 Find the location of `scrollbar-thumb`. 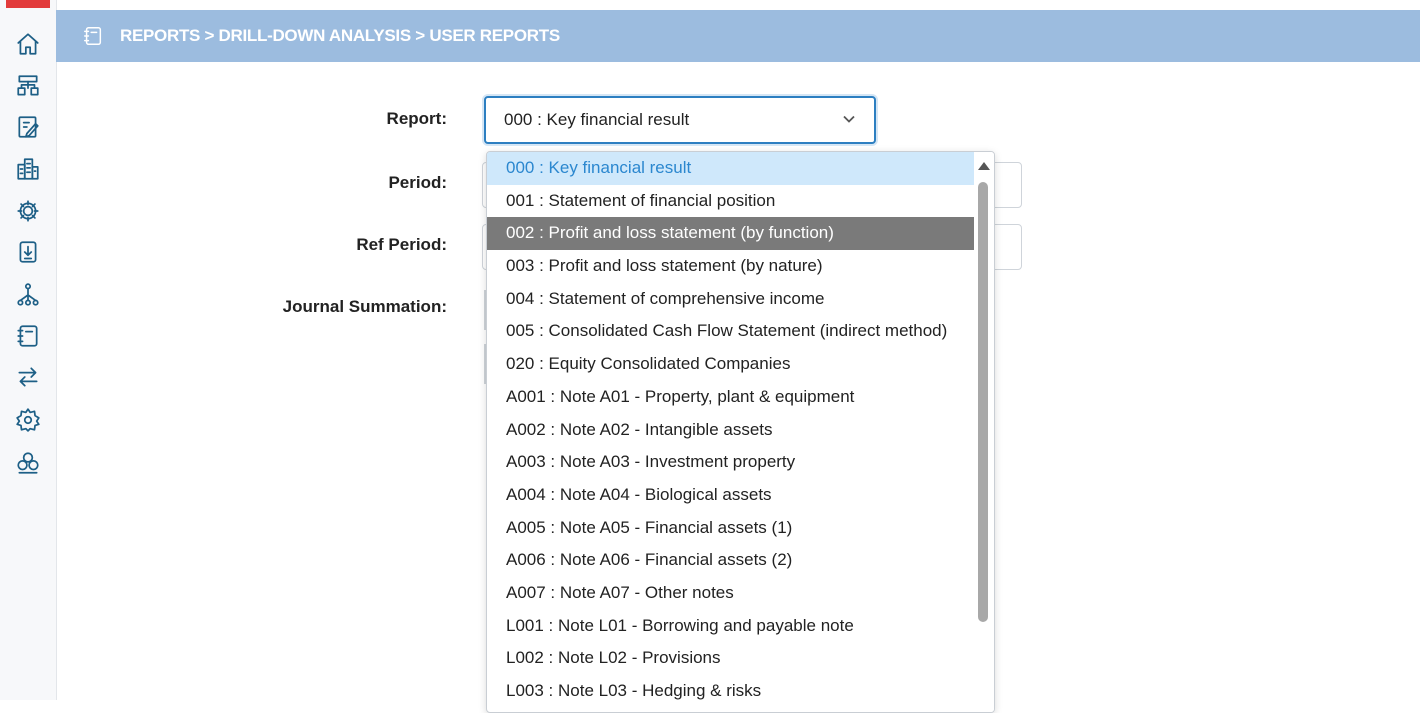

scrollbar-thumb is located at coordinates (983, 402).